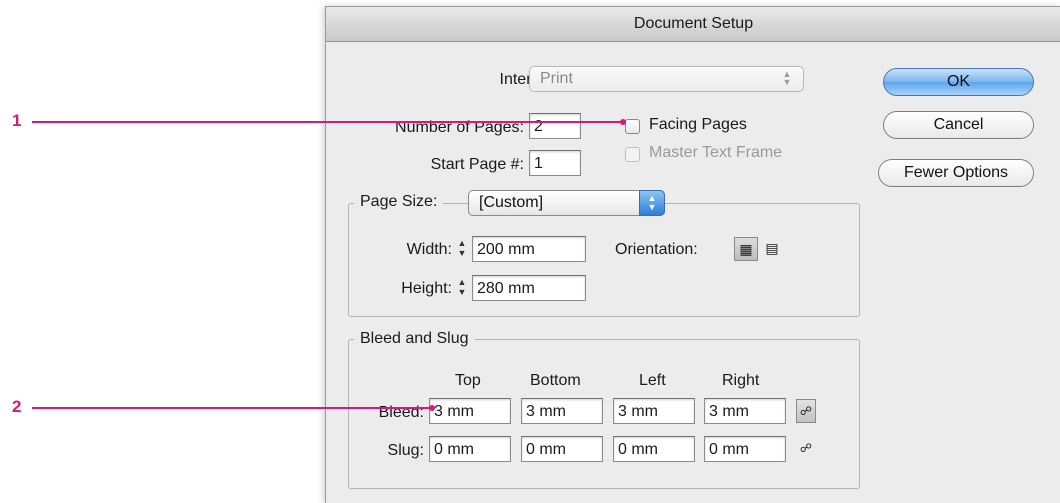 Image resolution: width=1060 pixels, height=503 pixels. What do you see at coordinates (741, 380) in the screenshot?
I see `column-right-label: Right` at bounding box center [741, 380].